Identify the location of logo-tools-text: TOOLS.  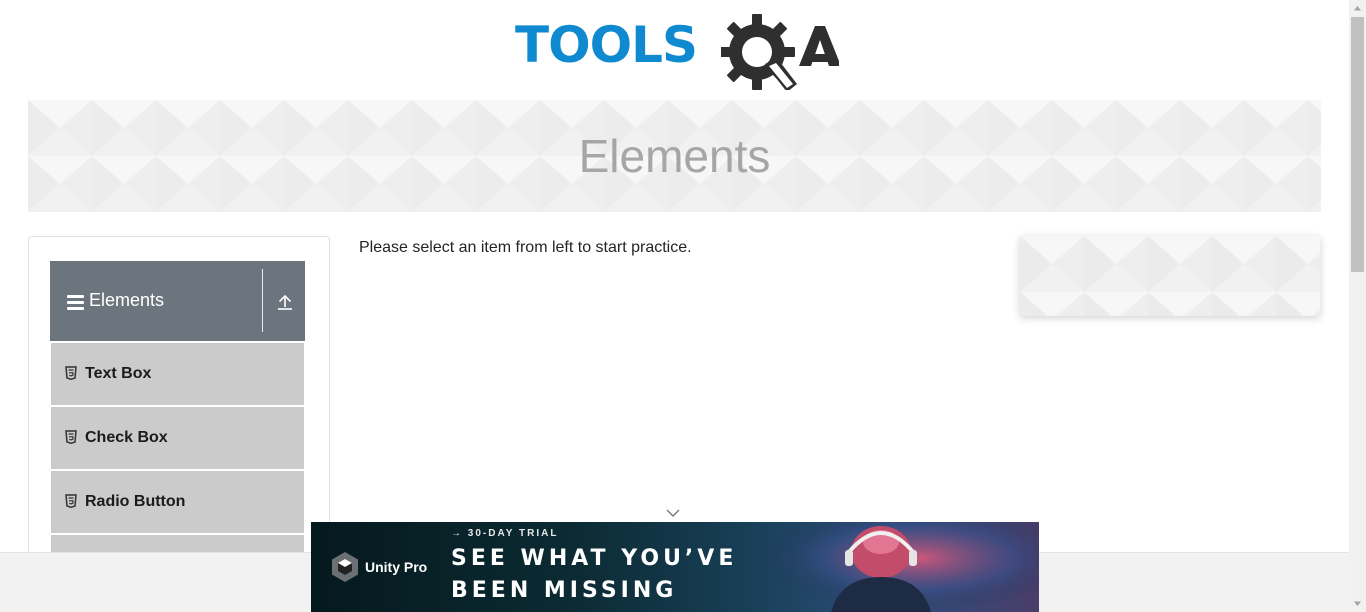
(606, 45).